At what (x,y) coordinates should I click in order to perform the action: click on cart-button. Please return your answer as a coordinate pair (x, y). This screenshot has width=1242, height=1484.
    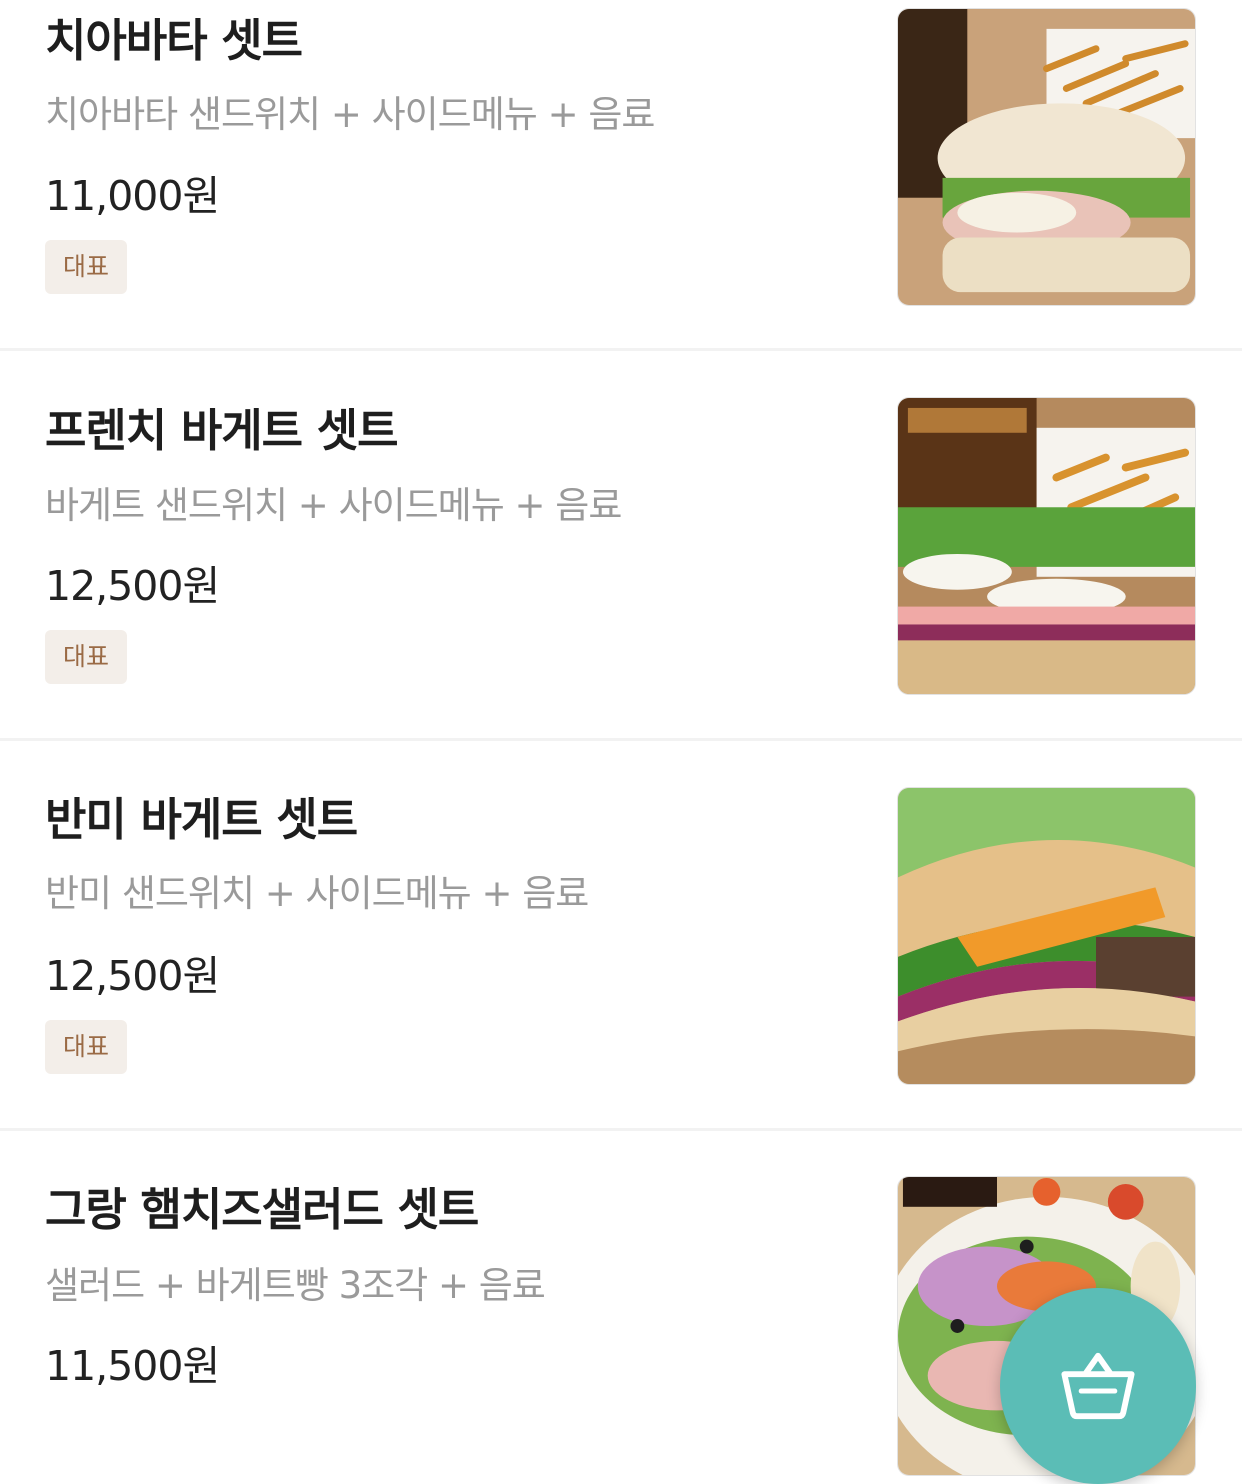
    Looking at the image, I should click on (1098, 1386).